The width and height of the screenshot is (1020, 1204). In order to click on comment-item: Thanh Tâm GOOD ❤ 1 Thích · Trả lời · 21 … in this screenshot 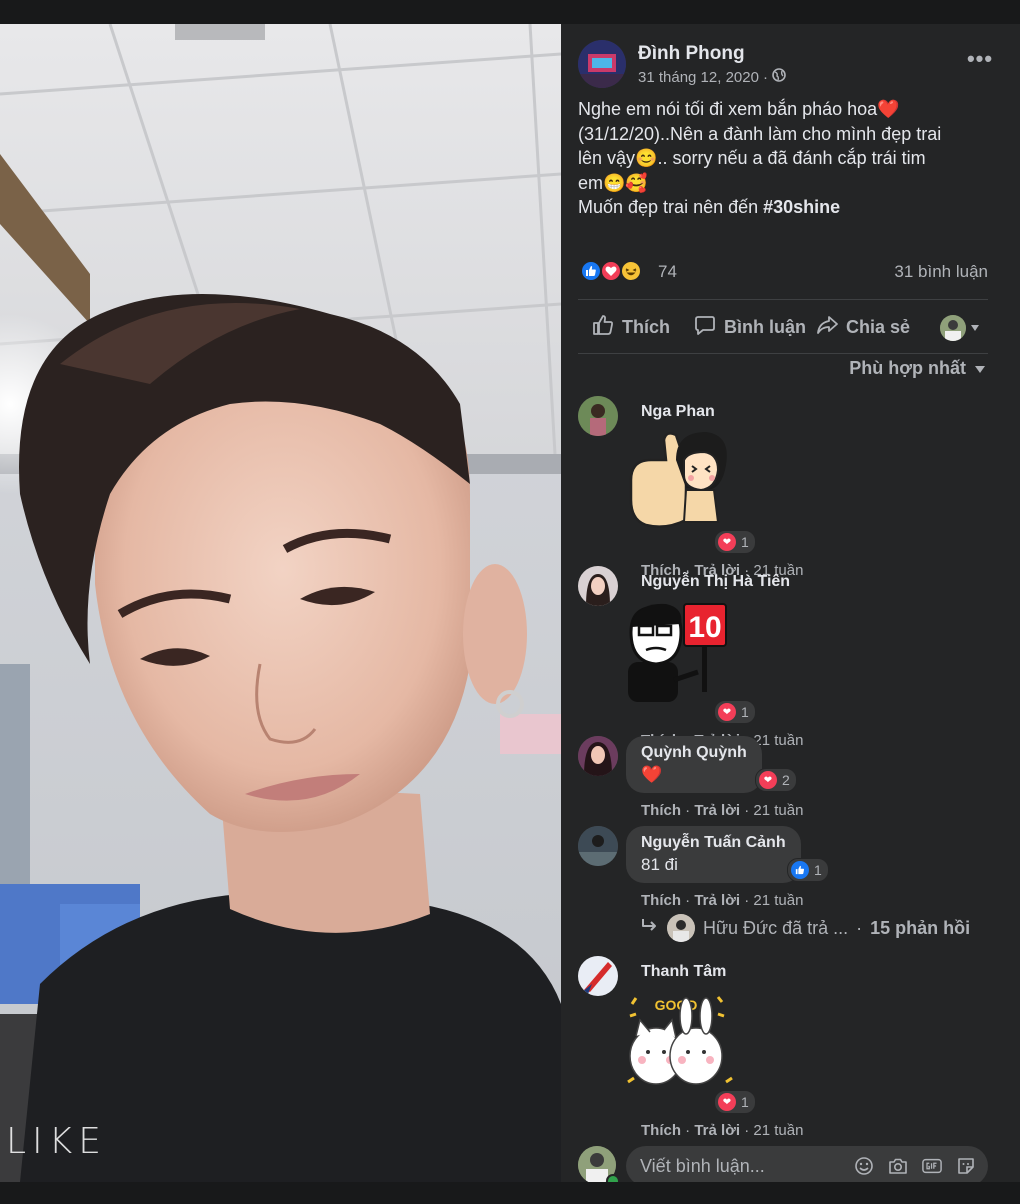, I will do `click(788, 1047)`.